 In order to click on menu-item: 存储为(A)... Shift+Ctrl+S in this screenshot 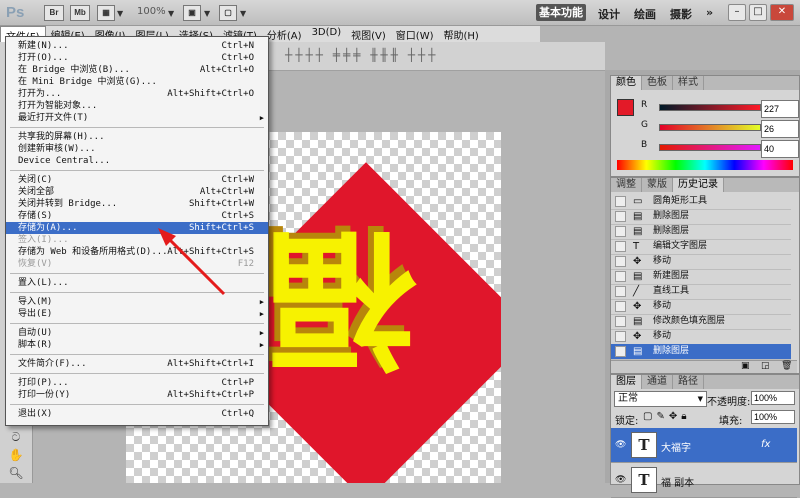, I will do `click(137, 228)`.